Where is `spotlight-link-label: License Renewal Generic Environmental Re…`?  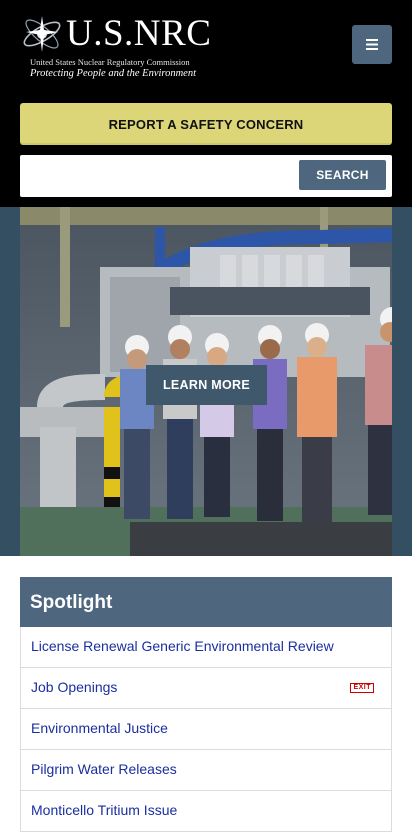
spotlight-link-label: License Renewal Generic Environmental Re… is located at coordinates (182, 646).